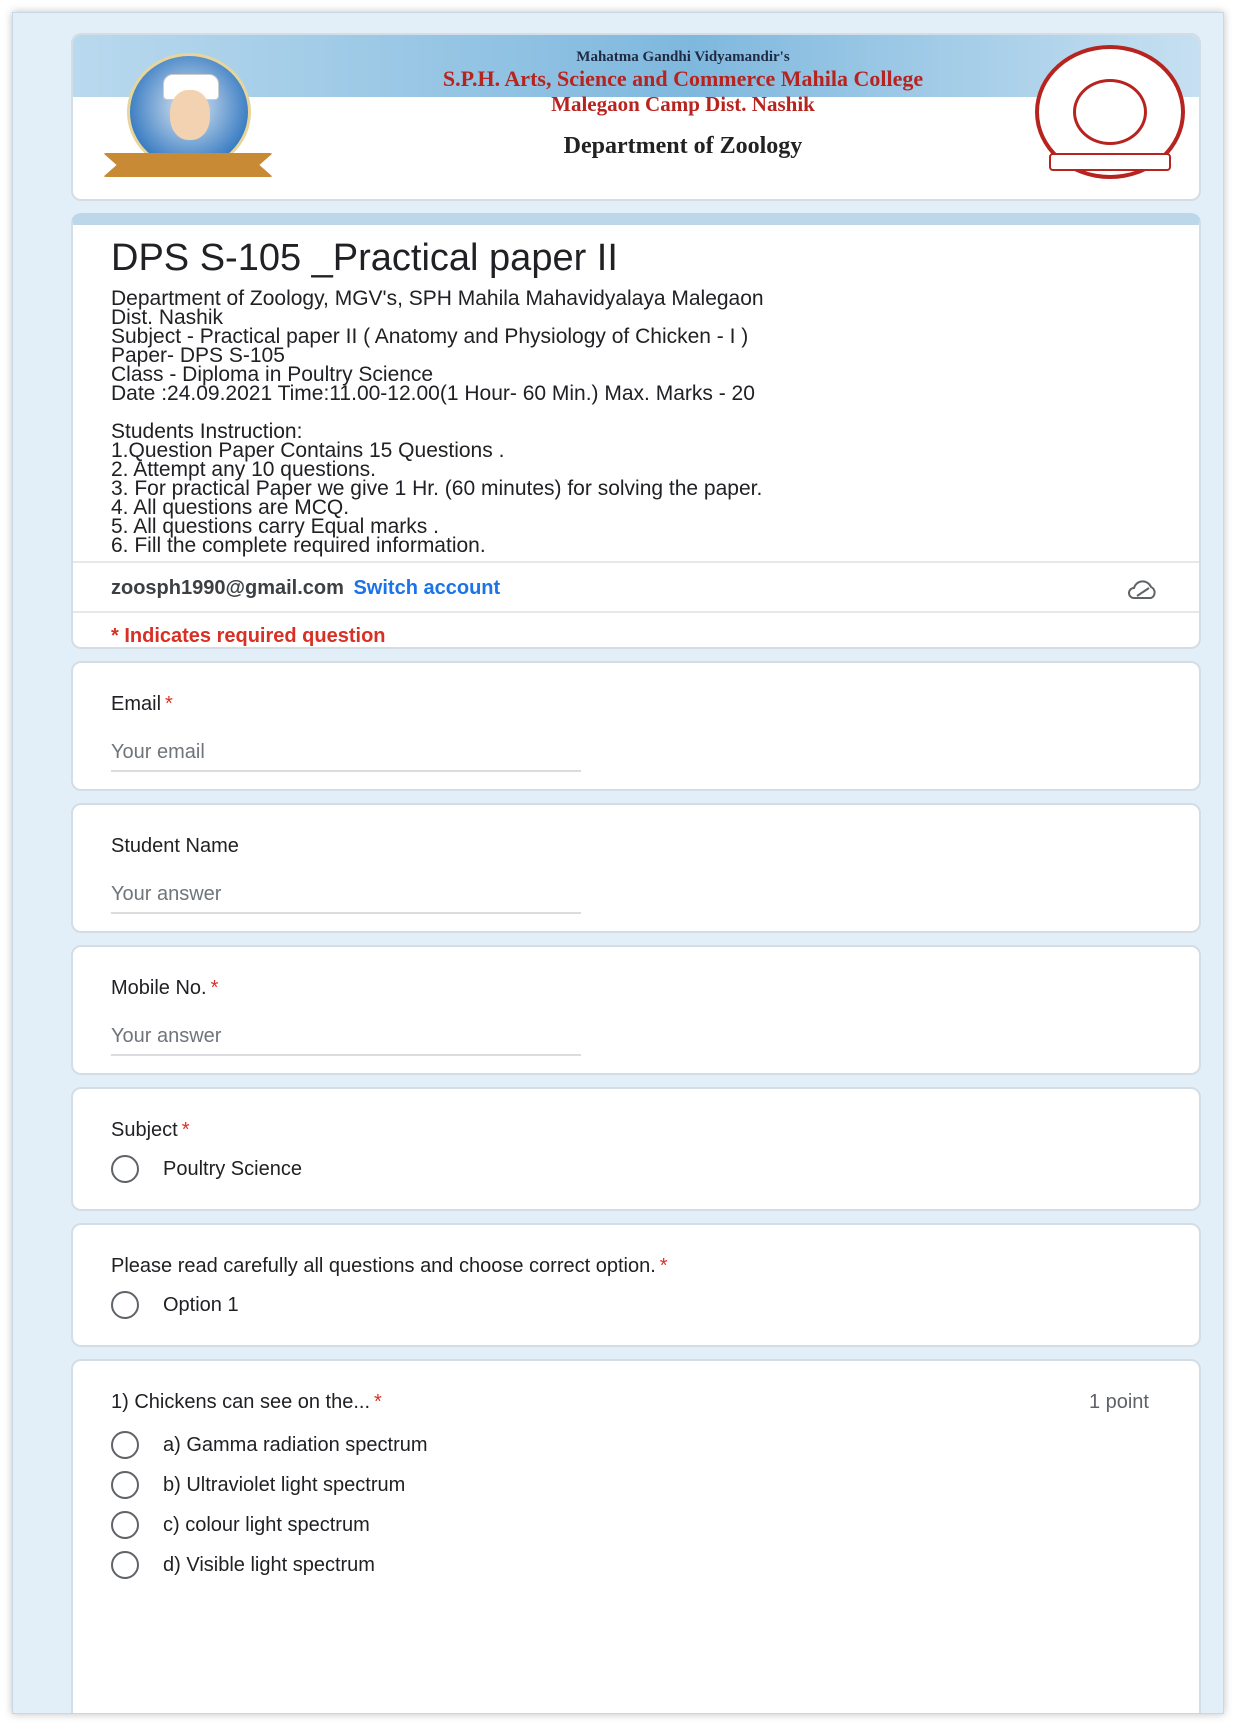 The image size is (1240, 1726). I want to click on radio-option: d) Visible light spectrum, so click(243, 1565).